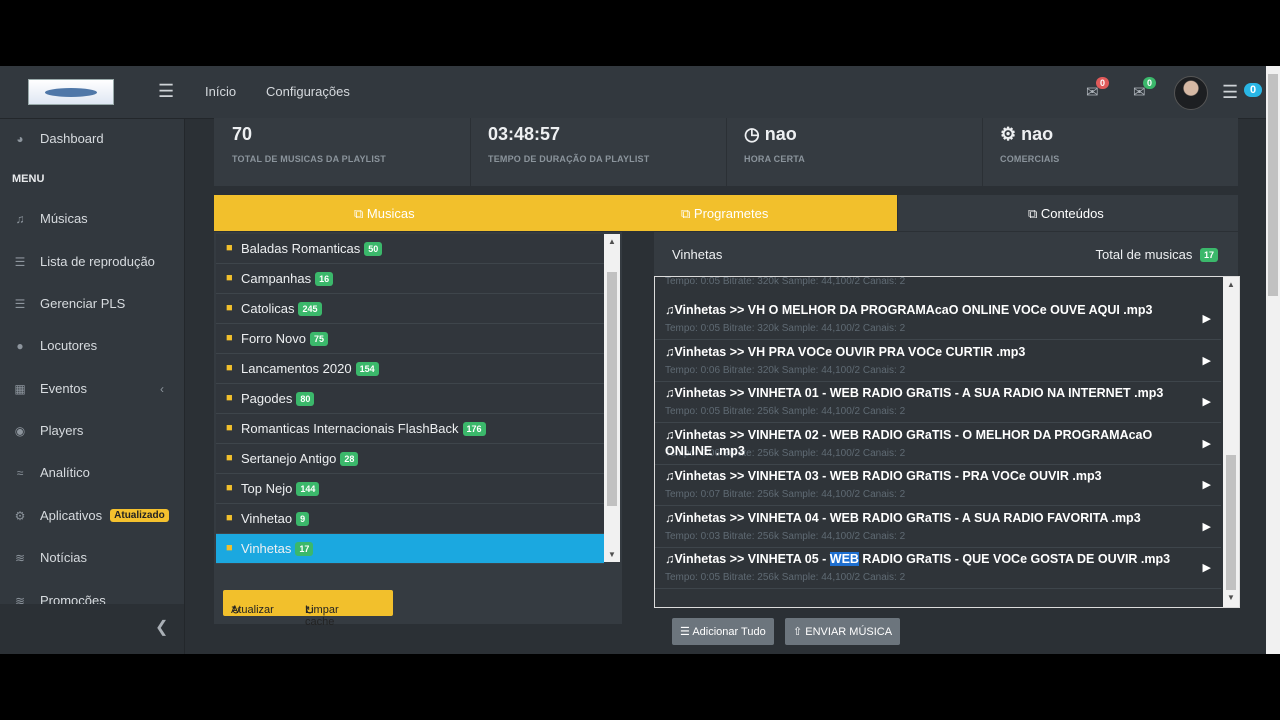  Describe the element at coordinates (72, 138) in the screenshot. I see `sidebar-item-label: Dashboard` at that location.